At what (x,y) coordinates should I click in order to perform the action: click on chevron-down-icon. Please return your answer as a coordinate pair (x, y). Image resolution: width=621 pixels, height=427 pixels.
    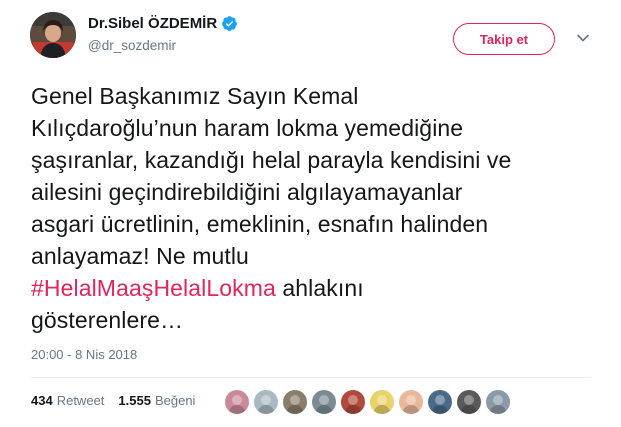
    Looking at the image, I should click on (583, 38).